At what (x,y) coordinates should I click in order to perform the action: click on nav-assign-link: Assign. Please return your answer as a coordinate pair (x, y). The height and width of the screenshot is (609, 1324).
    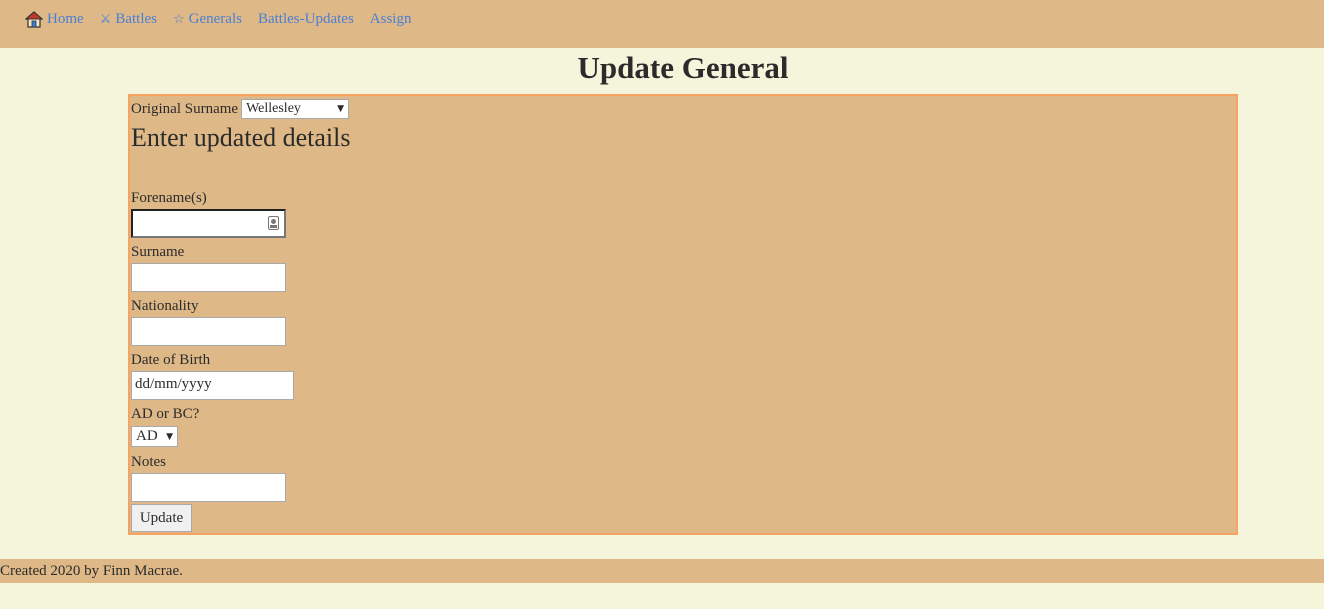
    Looking at the image, I should click on (391, 19).